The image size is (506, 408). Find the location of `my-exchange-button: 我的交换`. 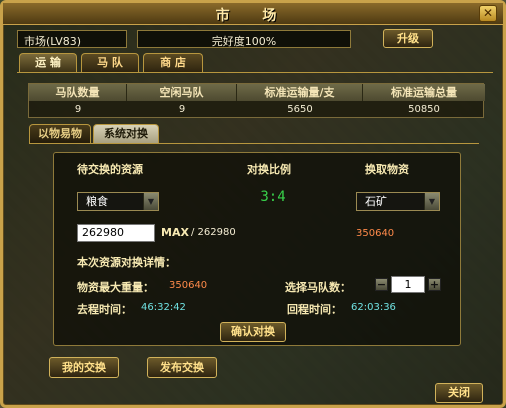

my-exchange-button: 我的交换 is located at coordinates (84, 367).